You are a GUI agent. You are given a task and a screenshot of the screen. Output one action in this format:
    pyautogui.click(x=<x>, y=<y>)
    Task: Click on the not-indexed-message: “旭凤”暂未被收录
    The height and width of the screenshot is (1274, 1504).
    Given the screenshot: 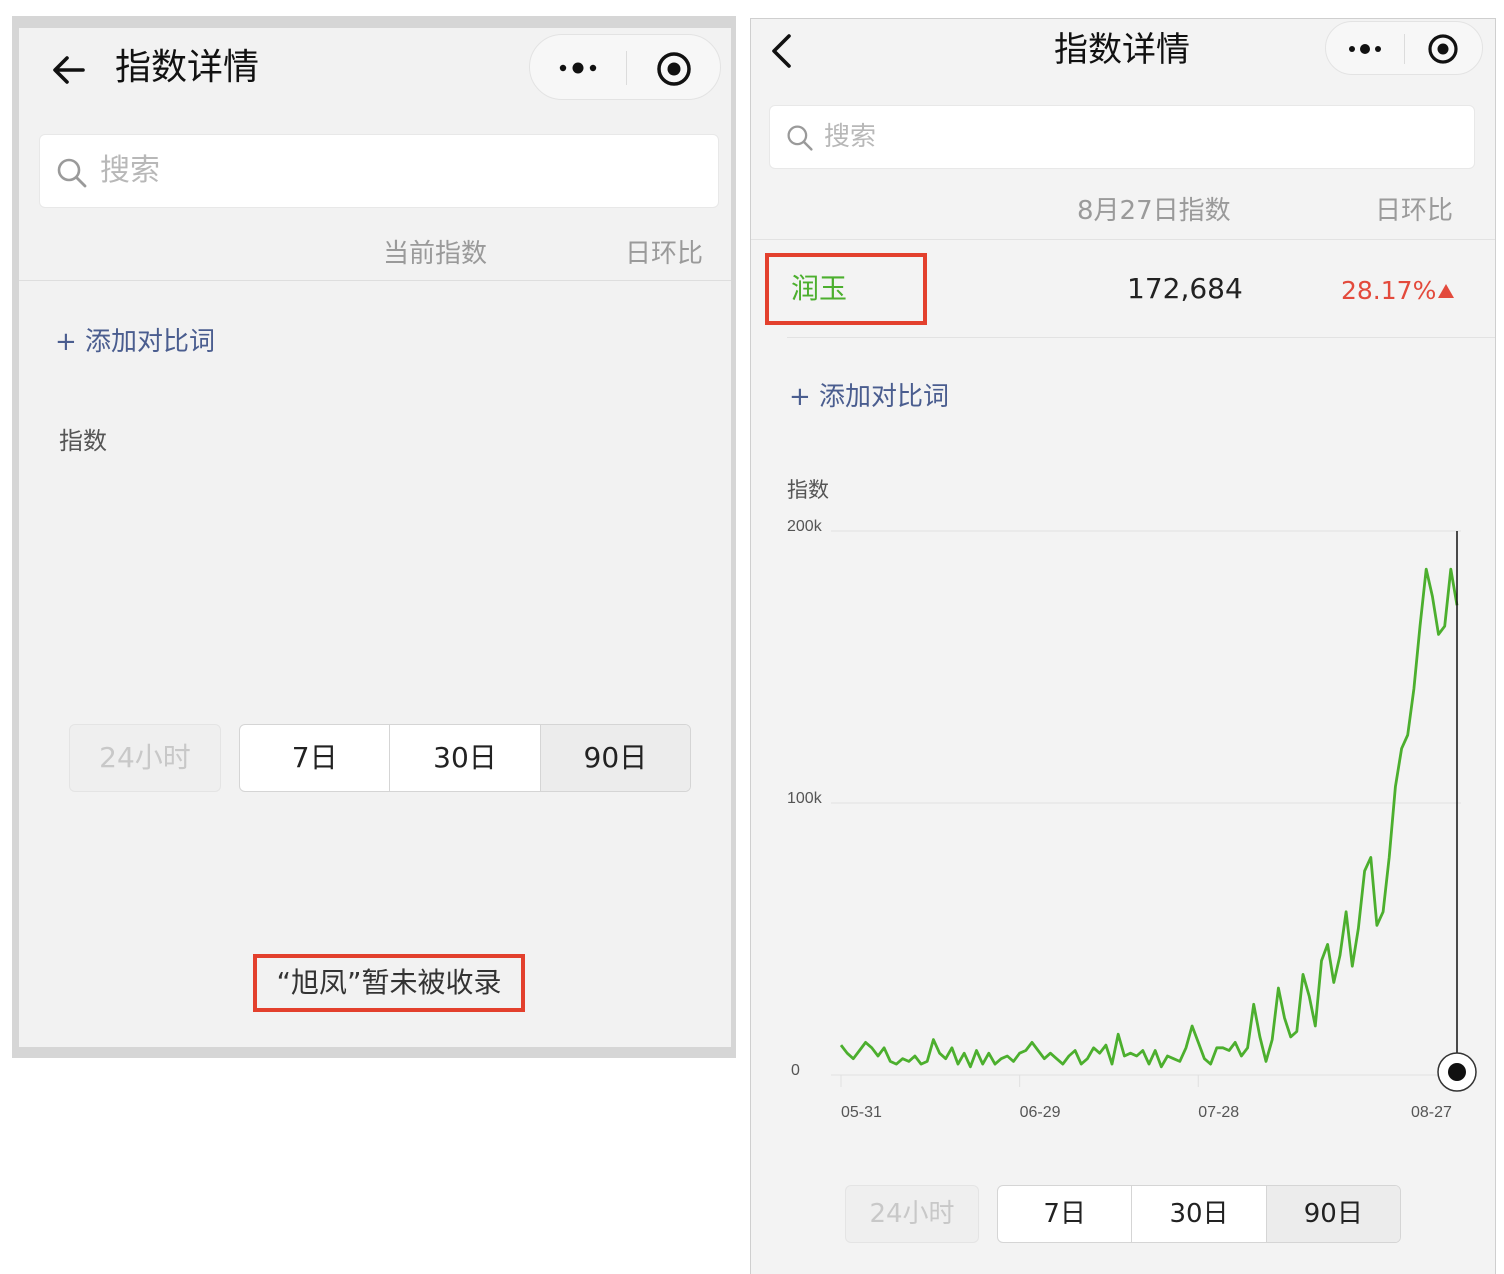 What is the action you would take?
    pyautogui.click(x=389, y=983)
    